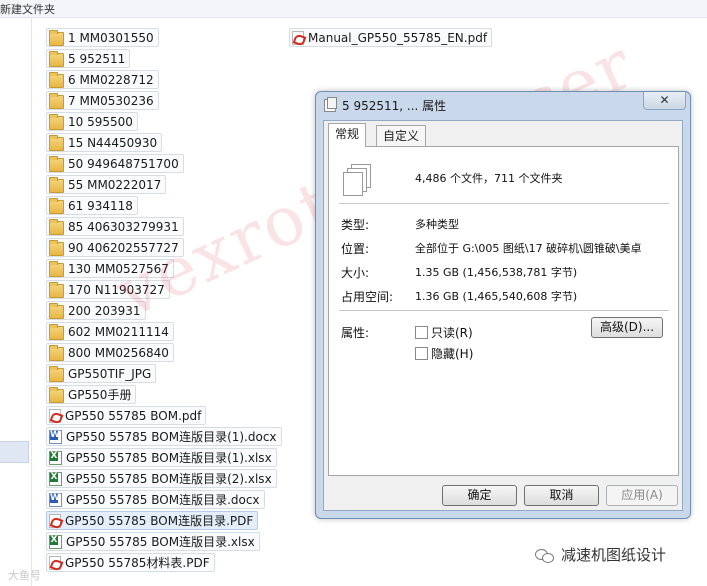 This screenshot has height=586, width=707. I want to click on readonly-label: 只读(R), so click(452, 333).